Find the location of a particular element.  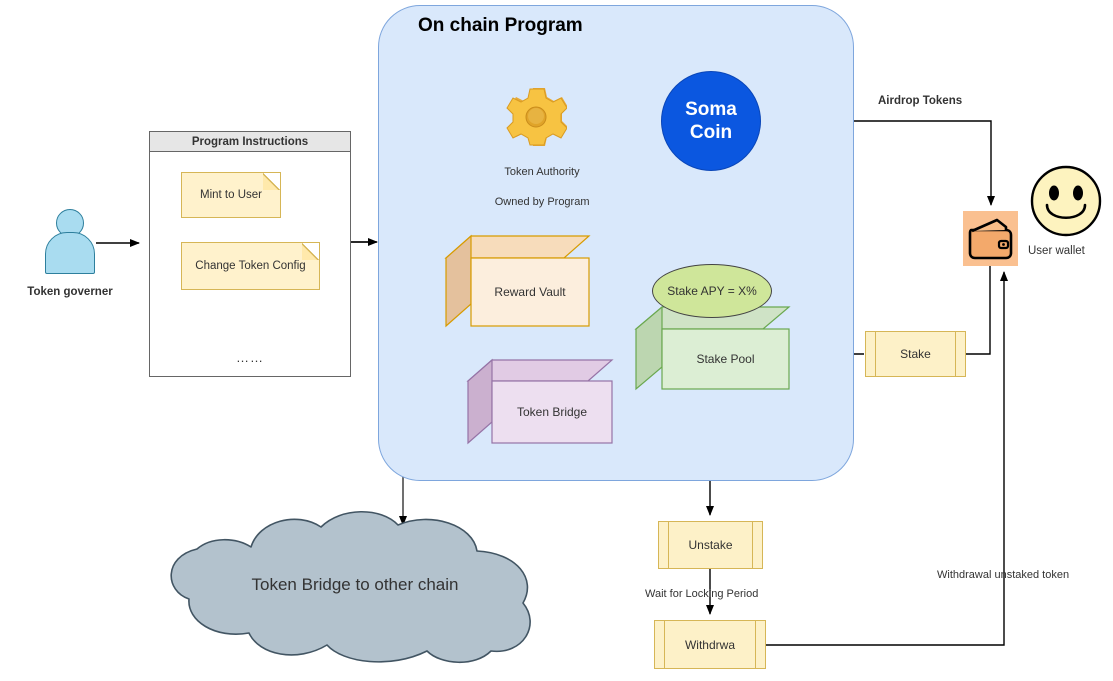

token-authority-label-line2: Owned by Program is located at coordinates (542, 202).